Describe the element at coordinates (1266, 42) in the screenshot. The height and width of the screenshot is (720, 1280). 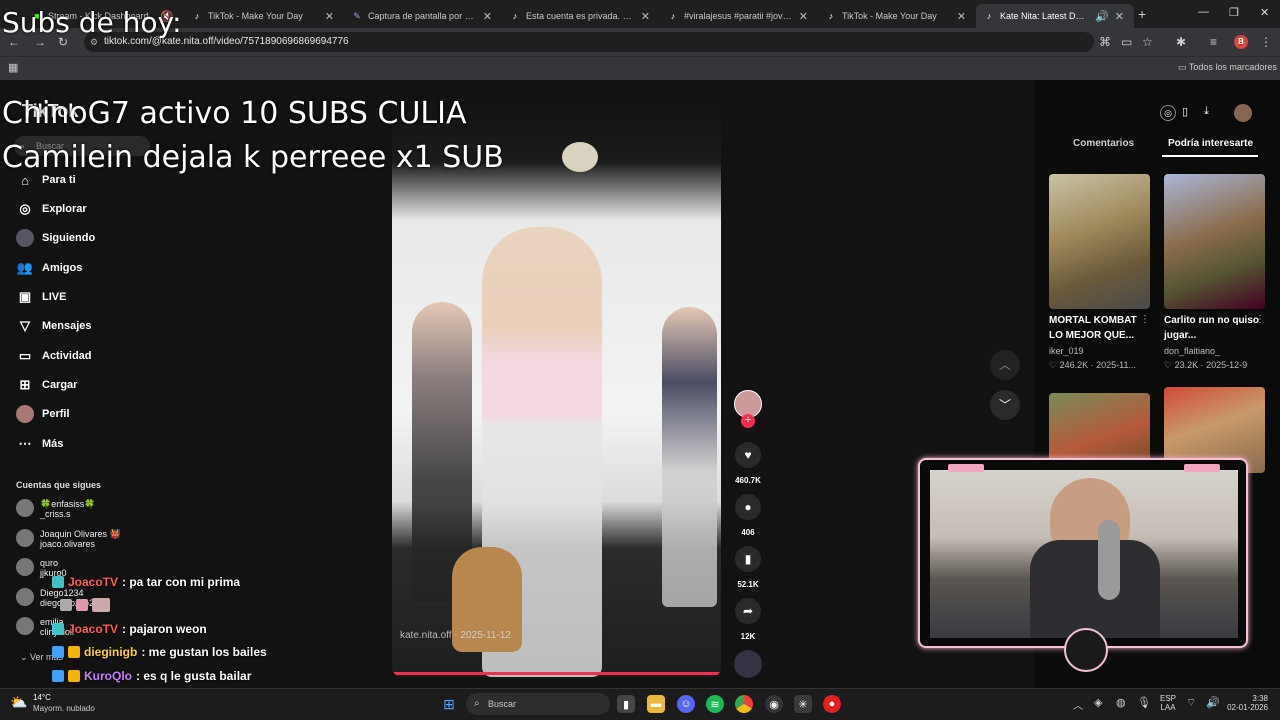
I see `menu-kebab-icon: ⋮` at that location.